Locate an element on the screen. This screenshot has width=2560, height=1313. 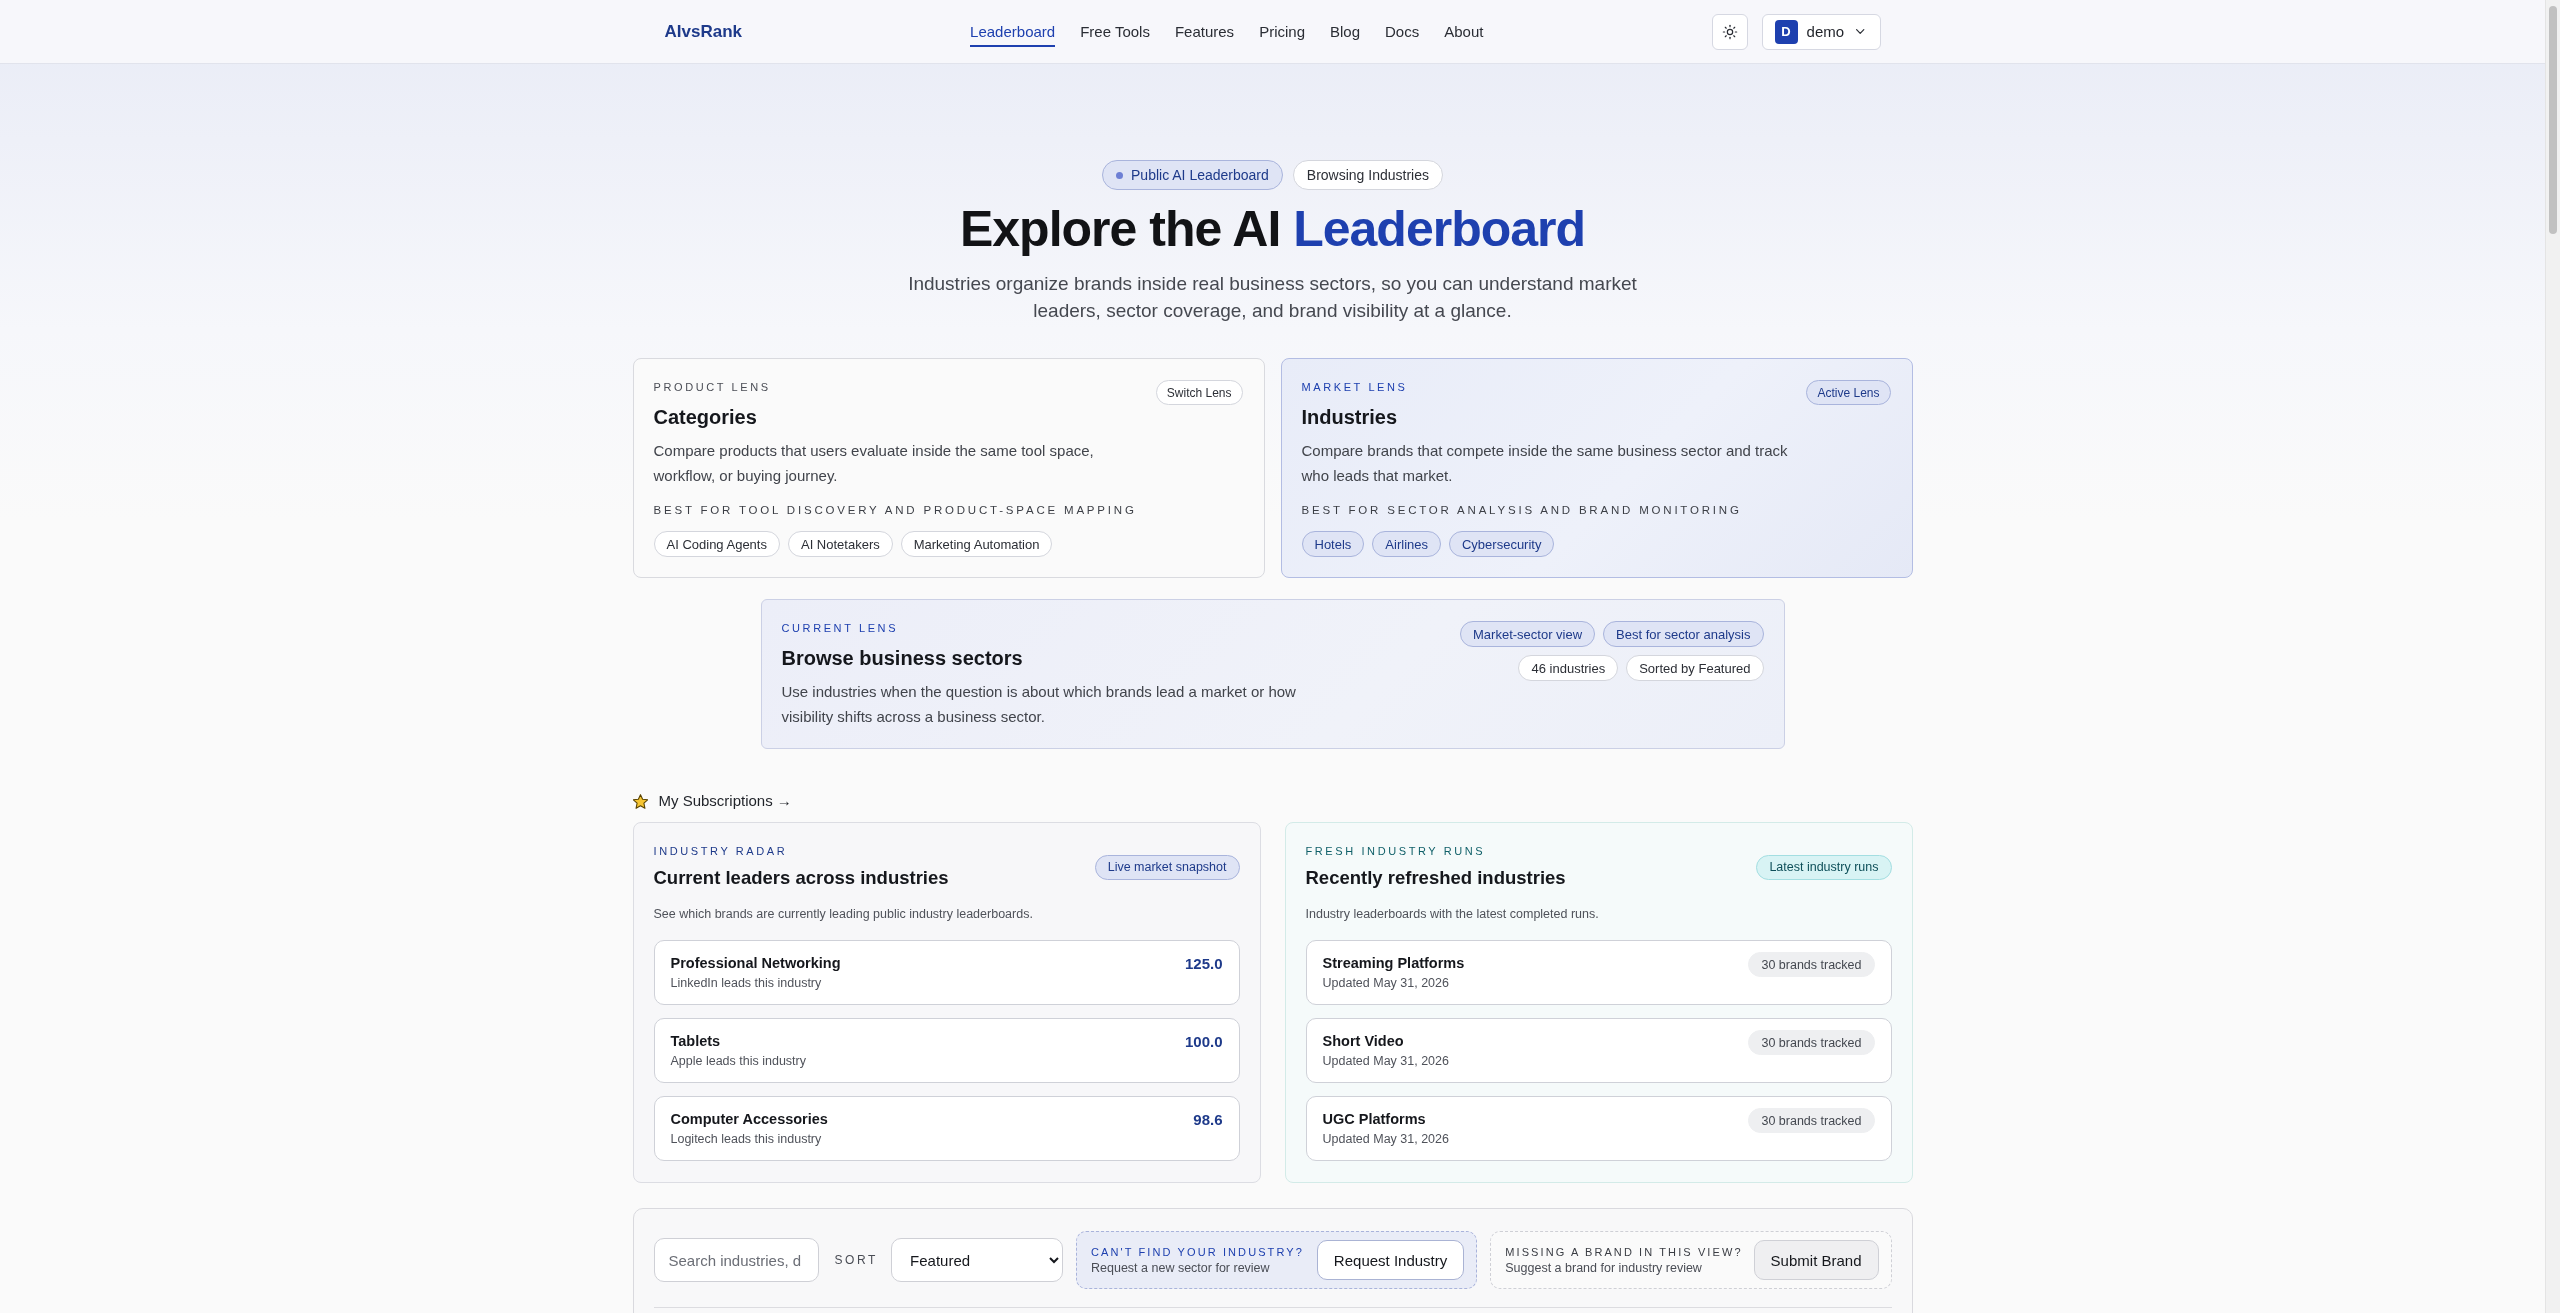
nav-link: Leaderboard is located at coordinates (1013, 31).